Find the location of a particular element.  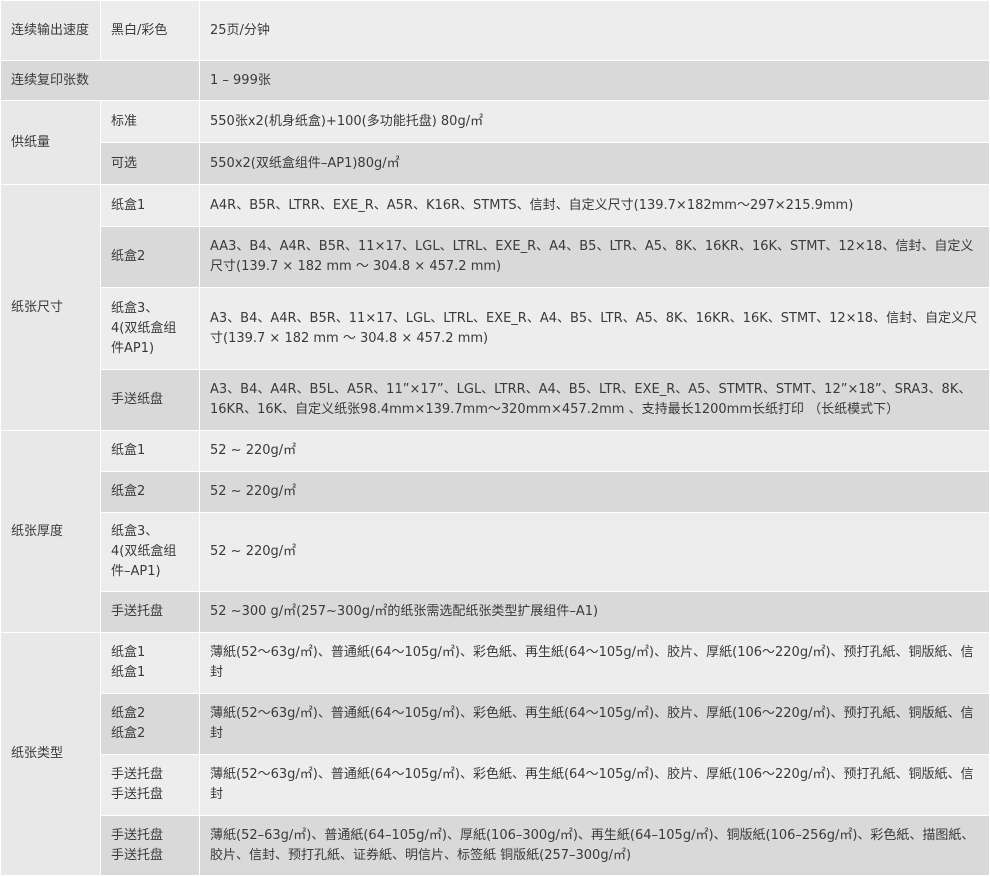

value-continuous-copies: 1 – 999张 is located at coordinates (594, 80).